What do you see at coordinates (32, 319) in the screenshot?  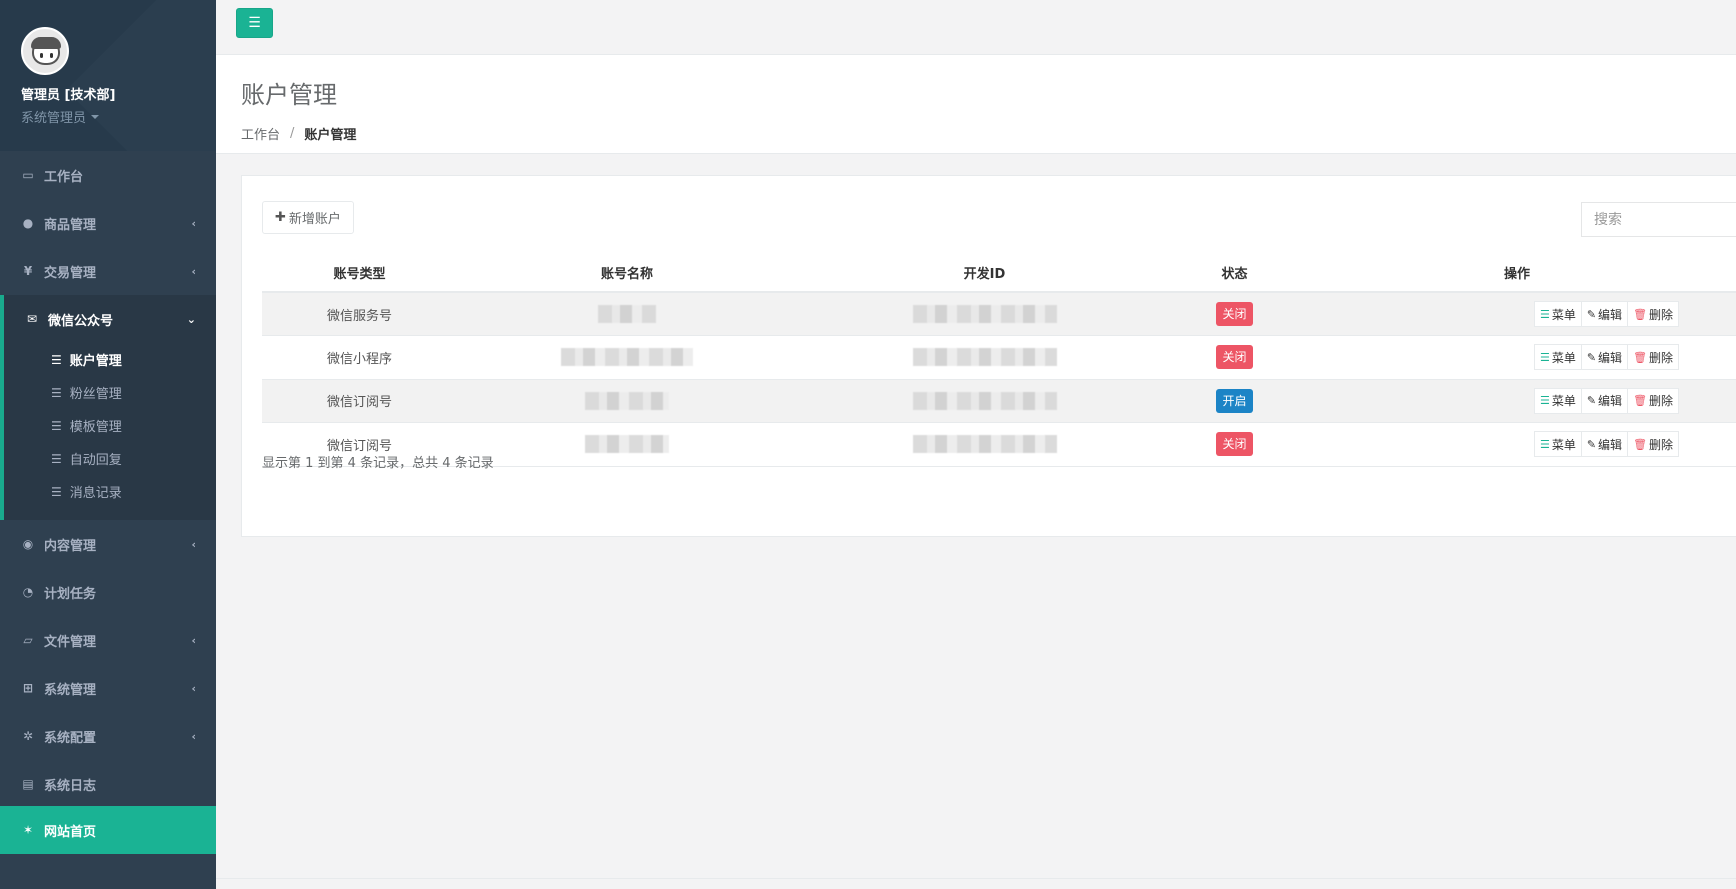 I see `wechat-icon: ✉` at bounding box center [32, 319].